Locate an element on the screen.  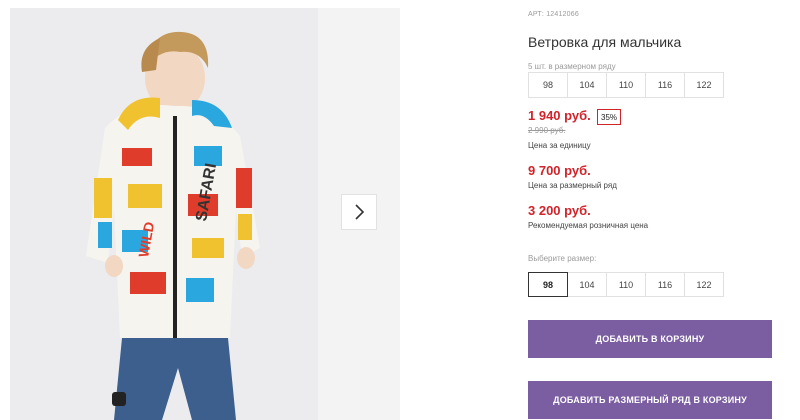
add-size-range-to-cart-button: ДОБАВИТЬ РАЗМЕРНЫЙ РЯД В КОРЗИНУ is located at coordinates (650, 400).